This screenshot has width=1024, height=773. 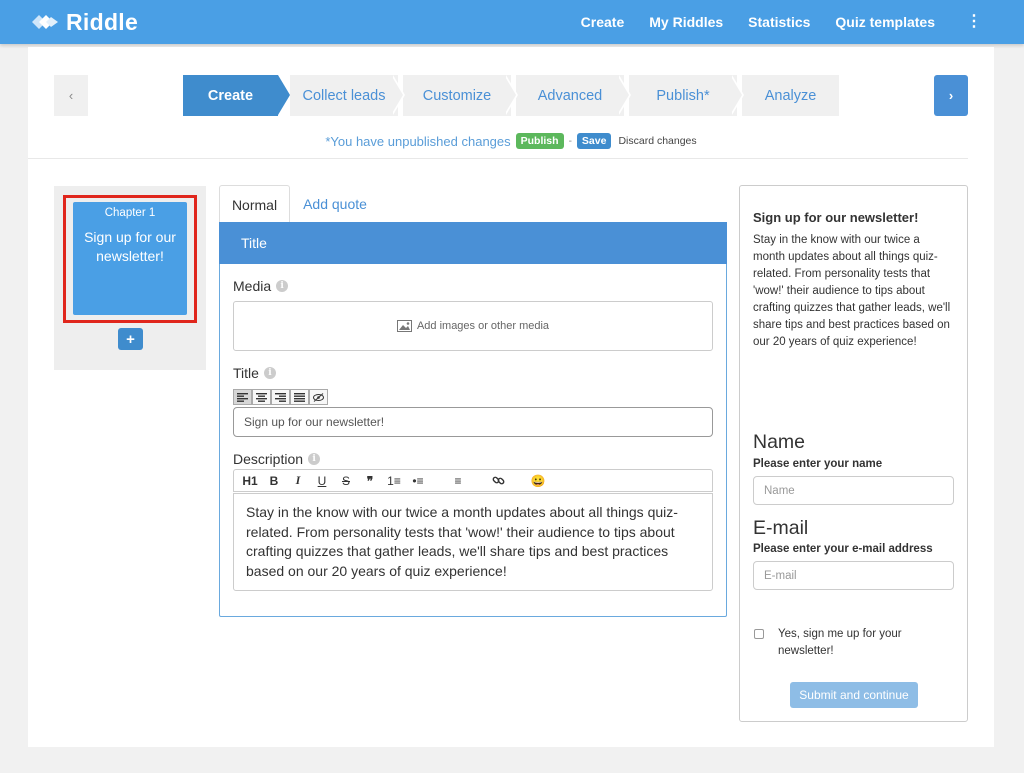 I want to click on title-align-toolbar, so click(x=280, y=397).